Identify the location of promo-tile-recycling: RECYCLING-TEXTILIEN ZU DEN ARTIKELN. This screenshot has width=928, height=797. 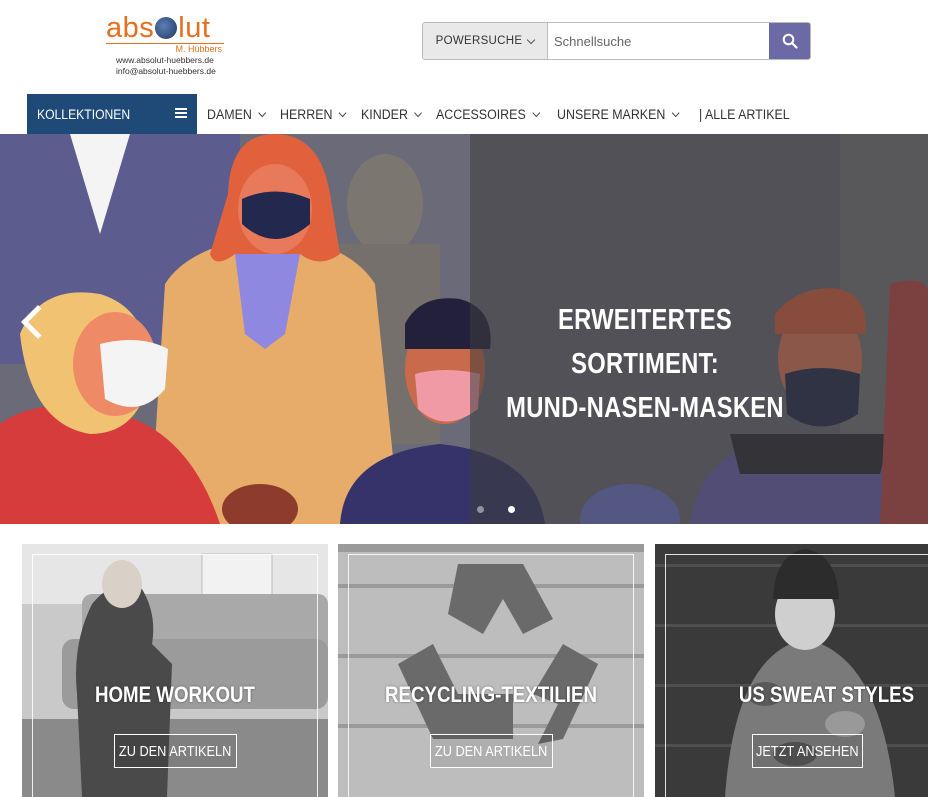
(491, 670).